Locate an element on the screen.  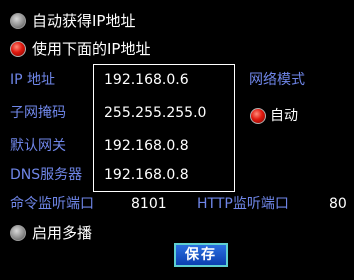
ip-address-label: IP 地址 is located at coordinates (33, 80).